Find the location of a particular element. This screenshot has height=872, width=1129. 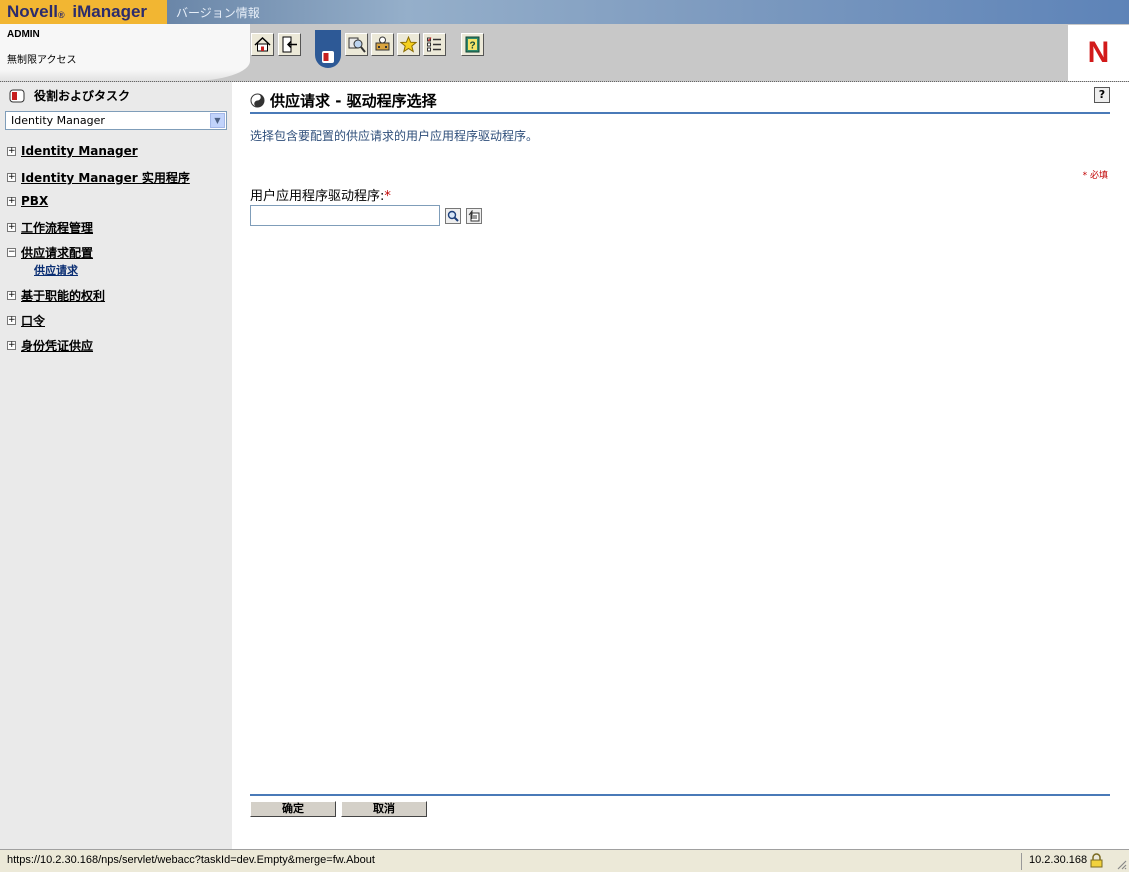

sidebar-item-provisioning-config: − 供应请求配置 is located at coordinates (50, 252).